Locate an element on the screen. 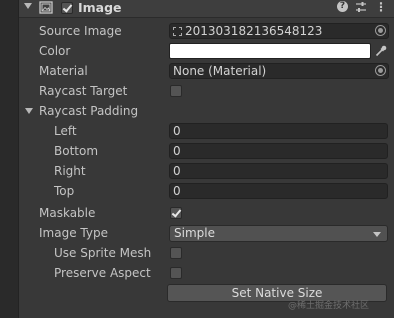 The width and height of the screenshot is (394, 318). use-sprite-mesh-row: Use Sprite Mesh is located at coordinates (206, 253).